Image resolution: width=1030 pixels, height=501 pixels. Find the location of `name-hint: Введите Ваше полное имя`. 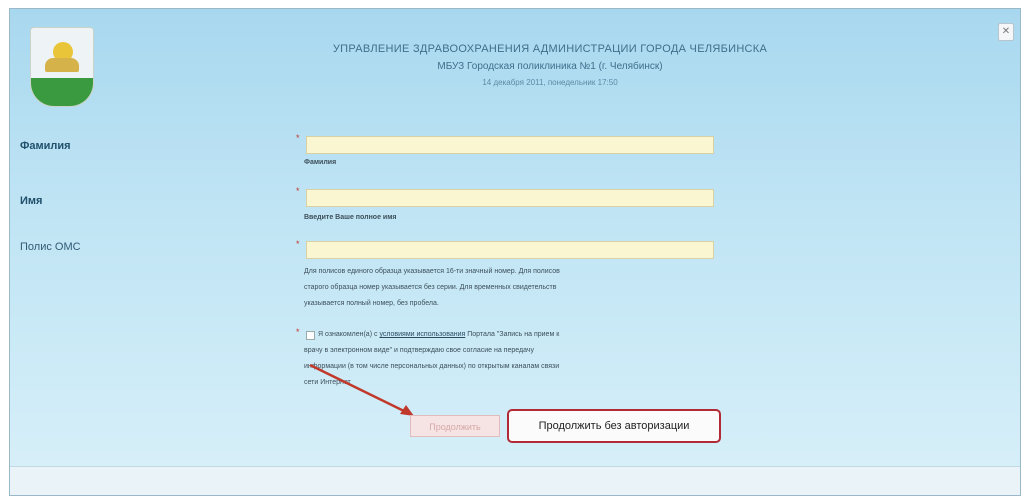

name-hint: Введите Ваше полное имя is located at coordinates (350, 217).